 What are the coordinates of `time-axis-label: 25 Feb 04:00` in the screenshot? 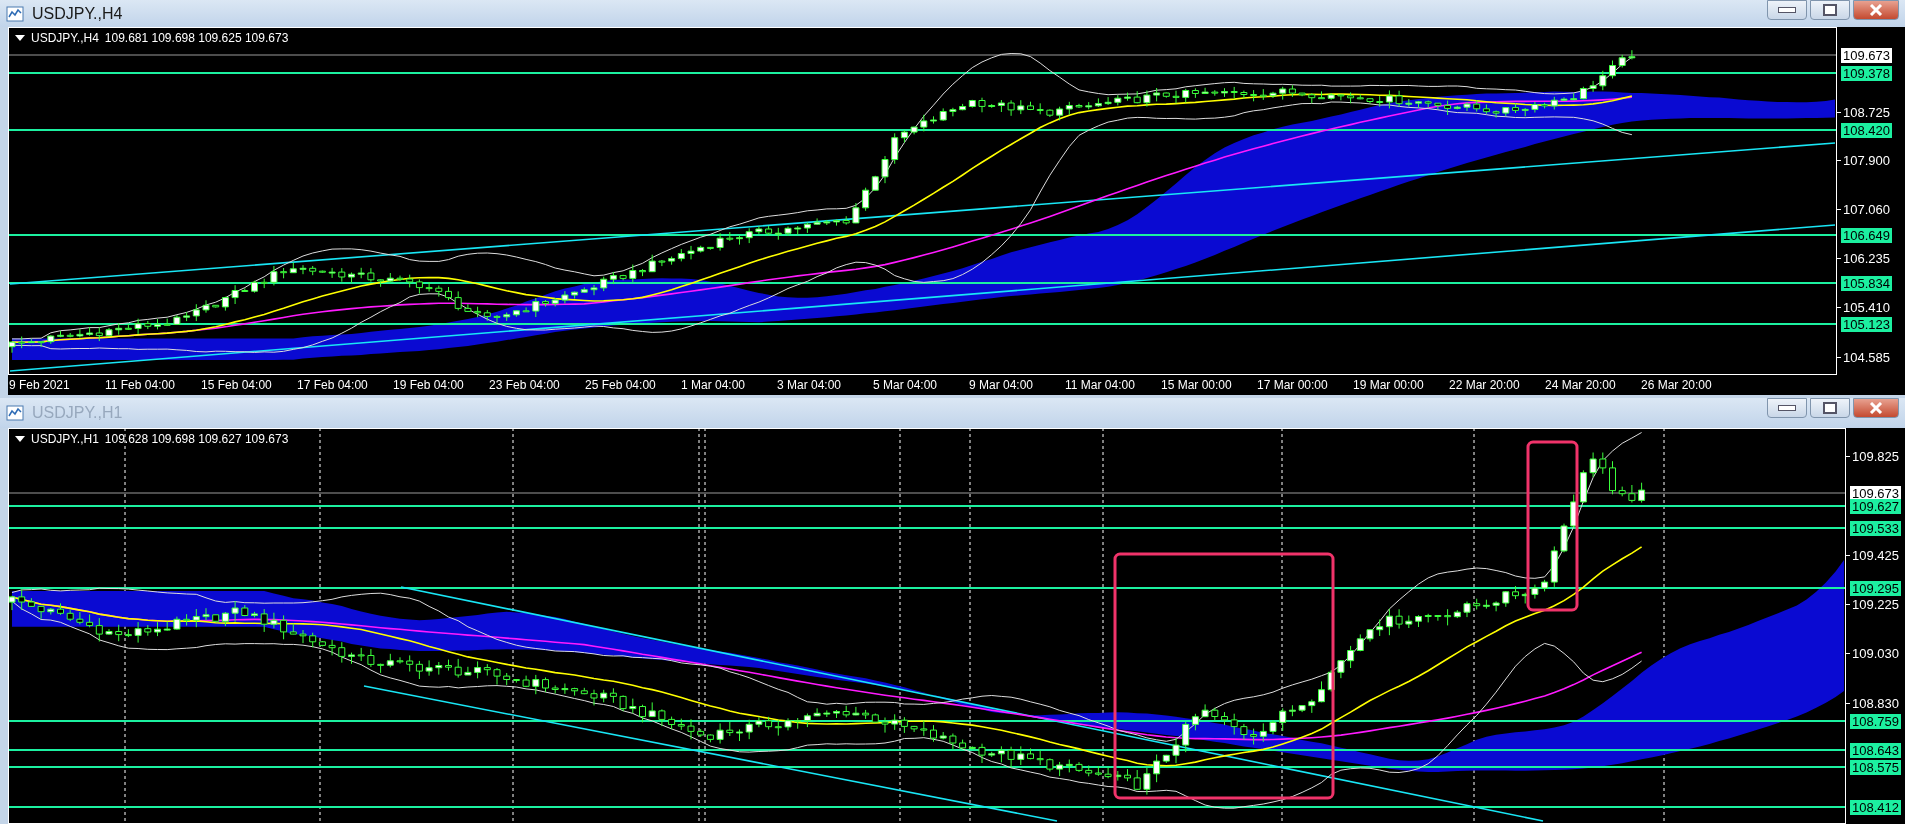 It's located at (621, 385).